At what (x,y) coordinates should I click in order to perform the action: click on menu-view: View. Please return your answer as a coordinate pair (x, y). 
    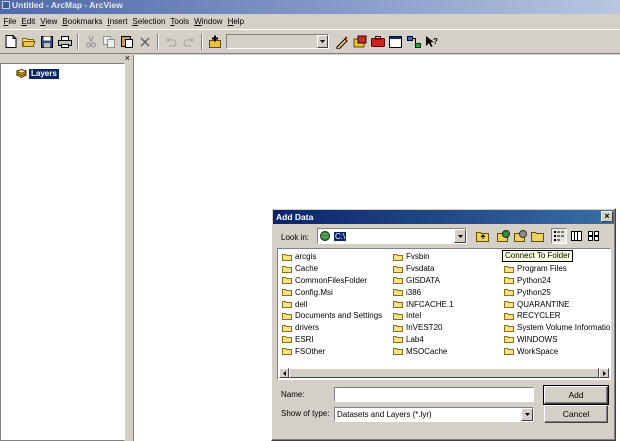
    Looking at the image, I should click on (49, 21).